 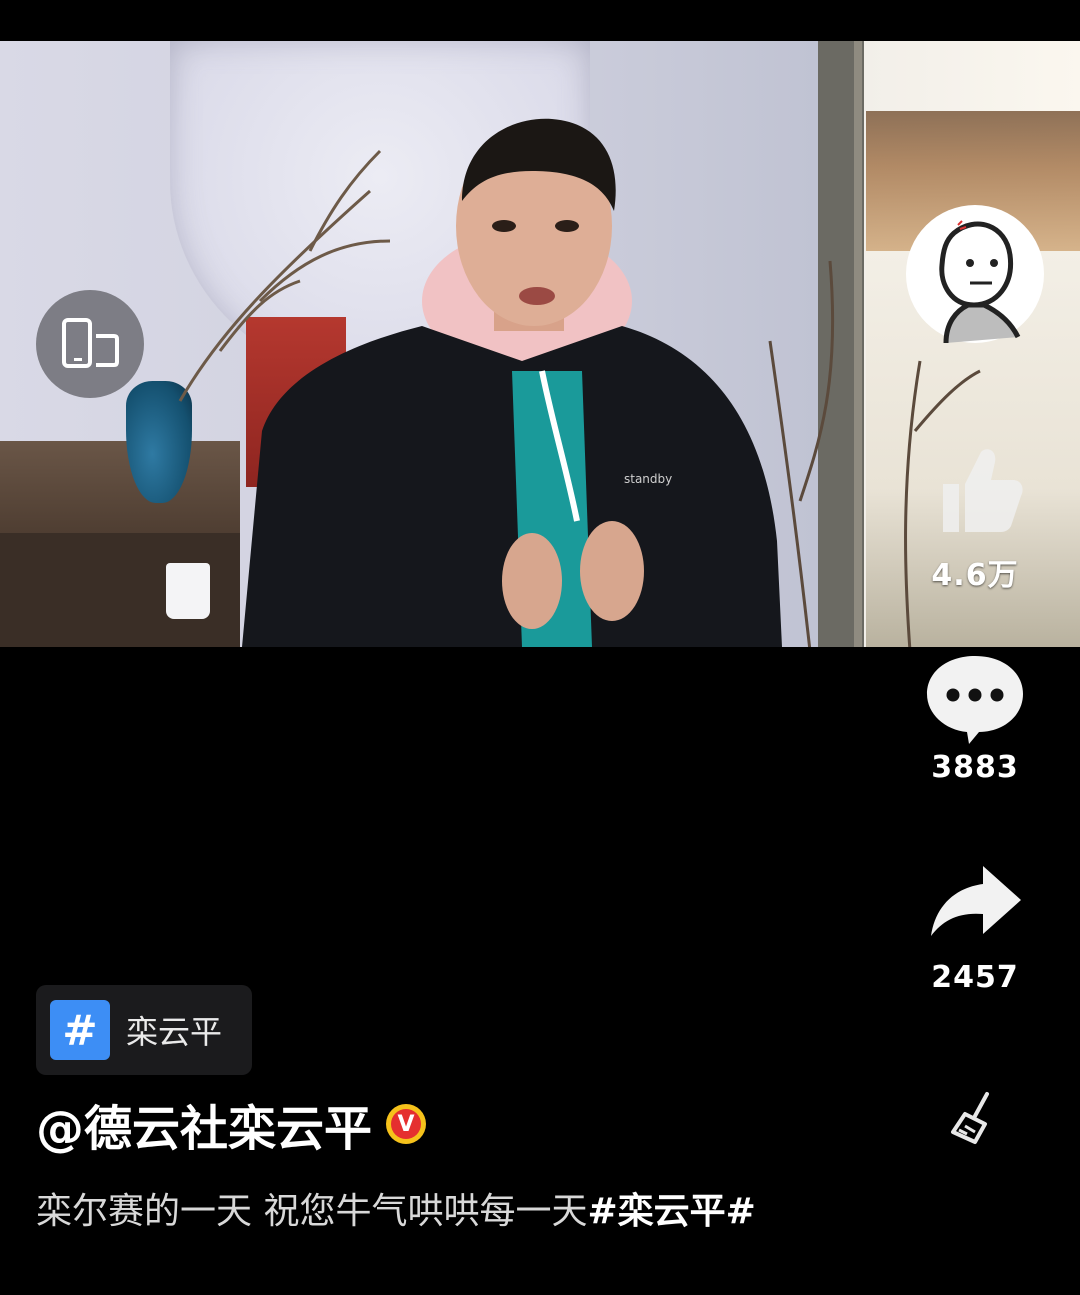 I want to click on verified-badge-icon: V, so click(x=406, y=1124).